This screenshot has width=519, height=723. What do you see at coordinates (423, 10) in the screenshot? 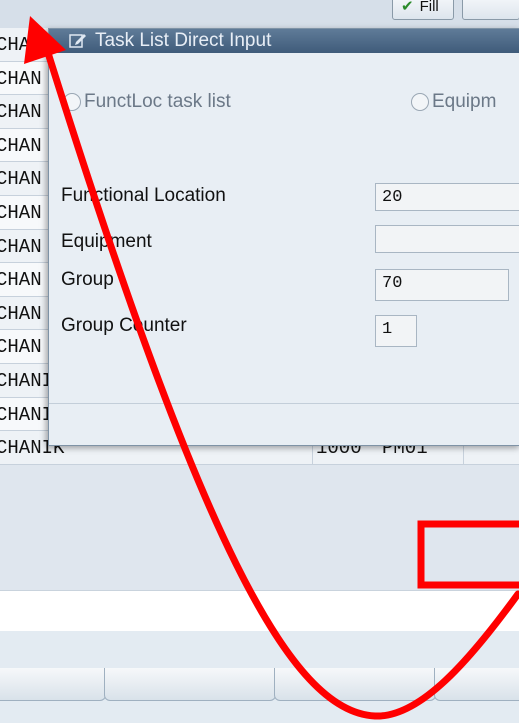
I see `fill-button: ✔ Fill` at bounding box center [423, 10].